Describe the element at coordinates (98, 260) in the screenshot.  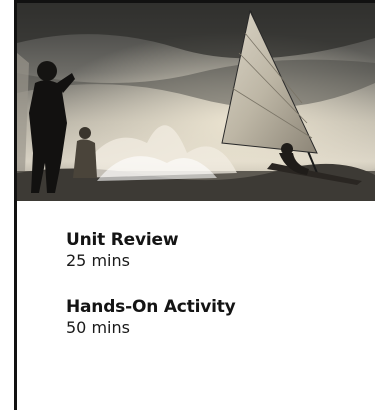
I see `activity-duration: 25 mins` at that location.